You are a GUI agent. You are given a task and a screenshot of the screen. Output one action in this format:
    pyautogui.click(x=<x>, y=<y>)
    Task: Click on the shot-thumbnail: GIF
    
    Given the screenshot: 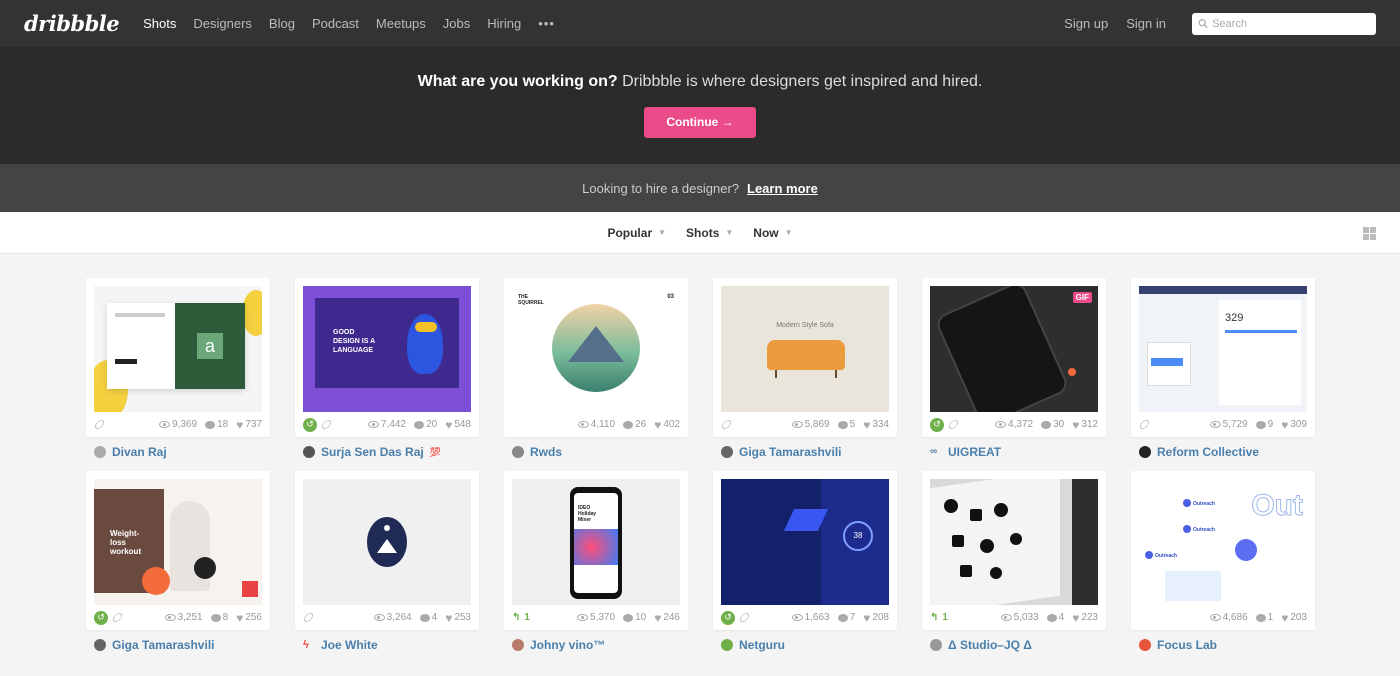 What is the action you would take?
    pyautogui.click(x=1014, y=349)
    